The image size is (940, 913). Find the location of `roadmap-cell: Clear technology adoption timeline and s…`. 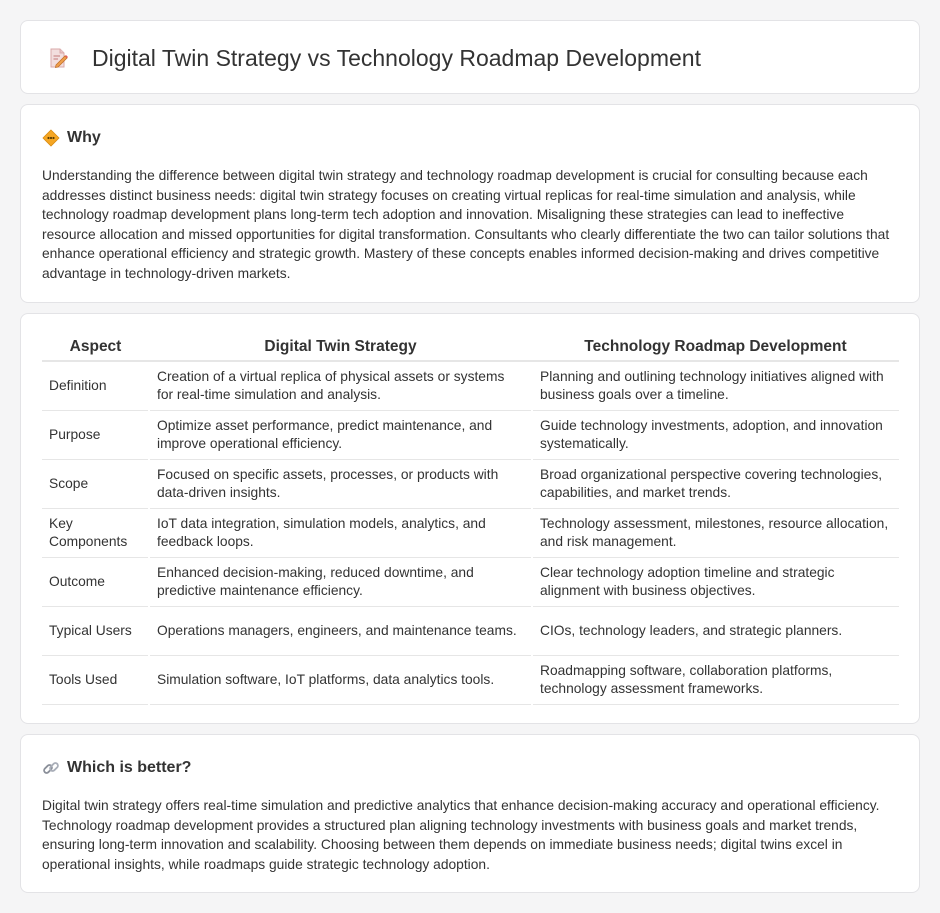

roadmap-cell: Clear technology adoption timeline and s… is located at coordinates (715, 582).